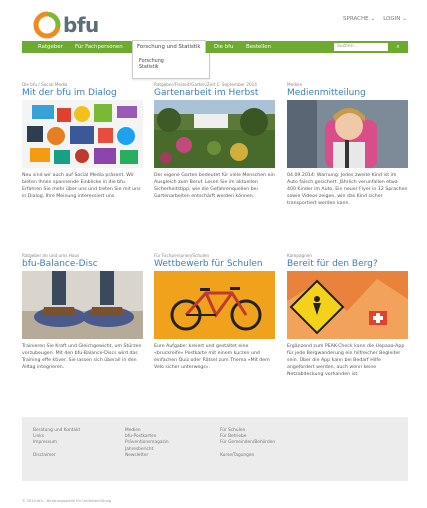 This screenshot has width=427, height=508. Describe the element at coordinates (392, 19) in the screenshot. I see `login-label: LOGIN` at that location.